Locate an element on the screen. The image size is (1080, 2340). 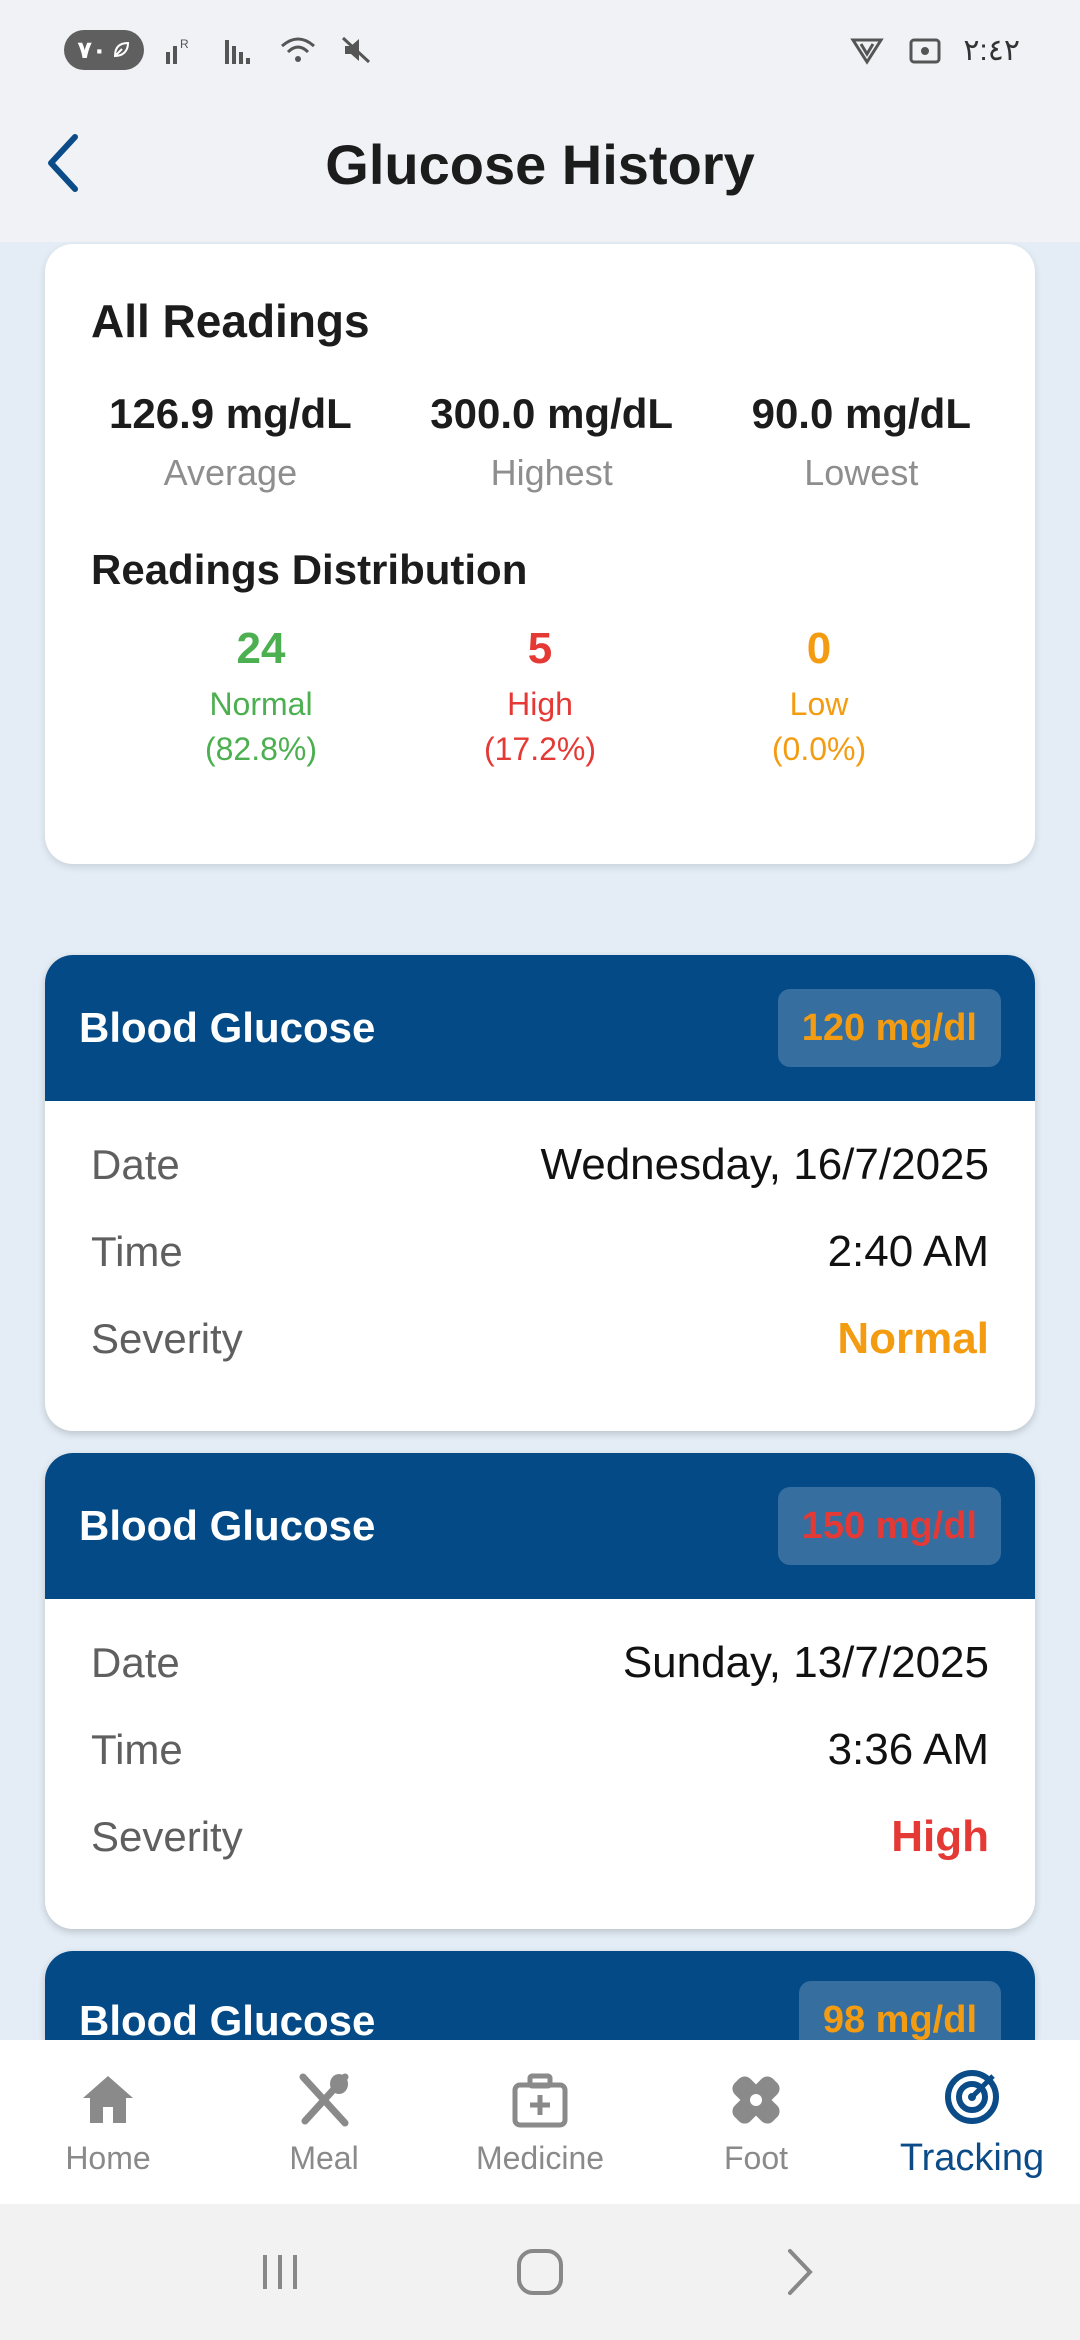
signal-r-icon: R is located at coordinates (182, 50).